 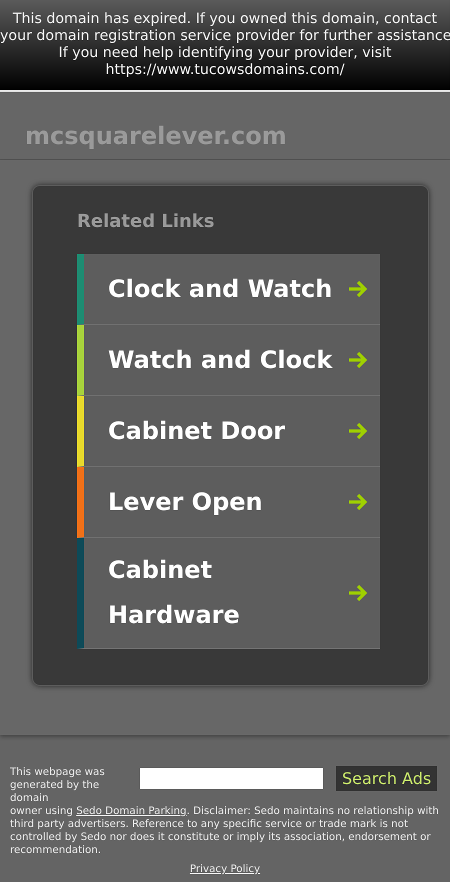 I want to click on related-link: Cabinet Door, so click(x=228, y=431).